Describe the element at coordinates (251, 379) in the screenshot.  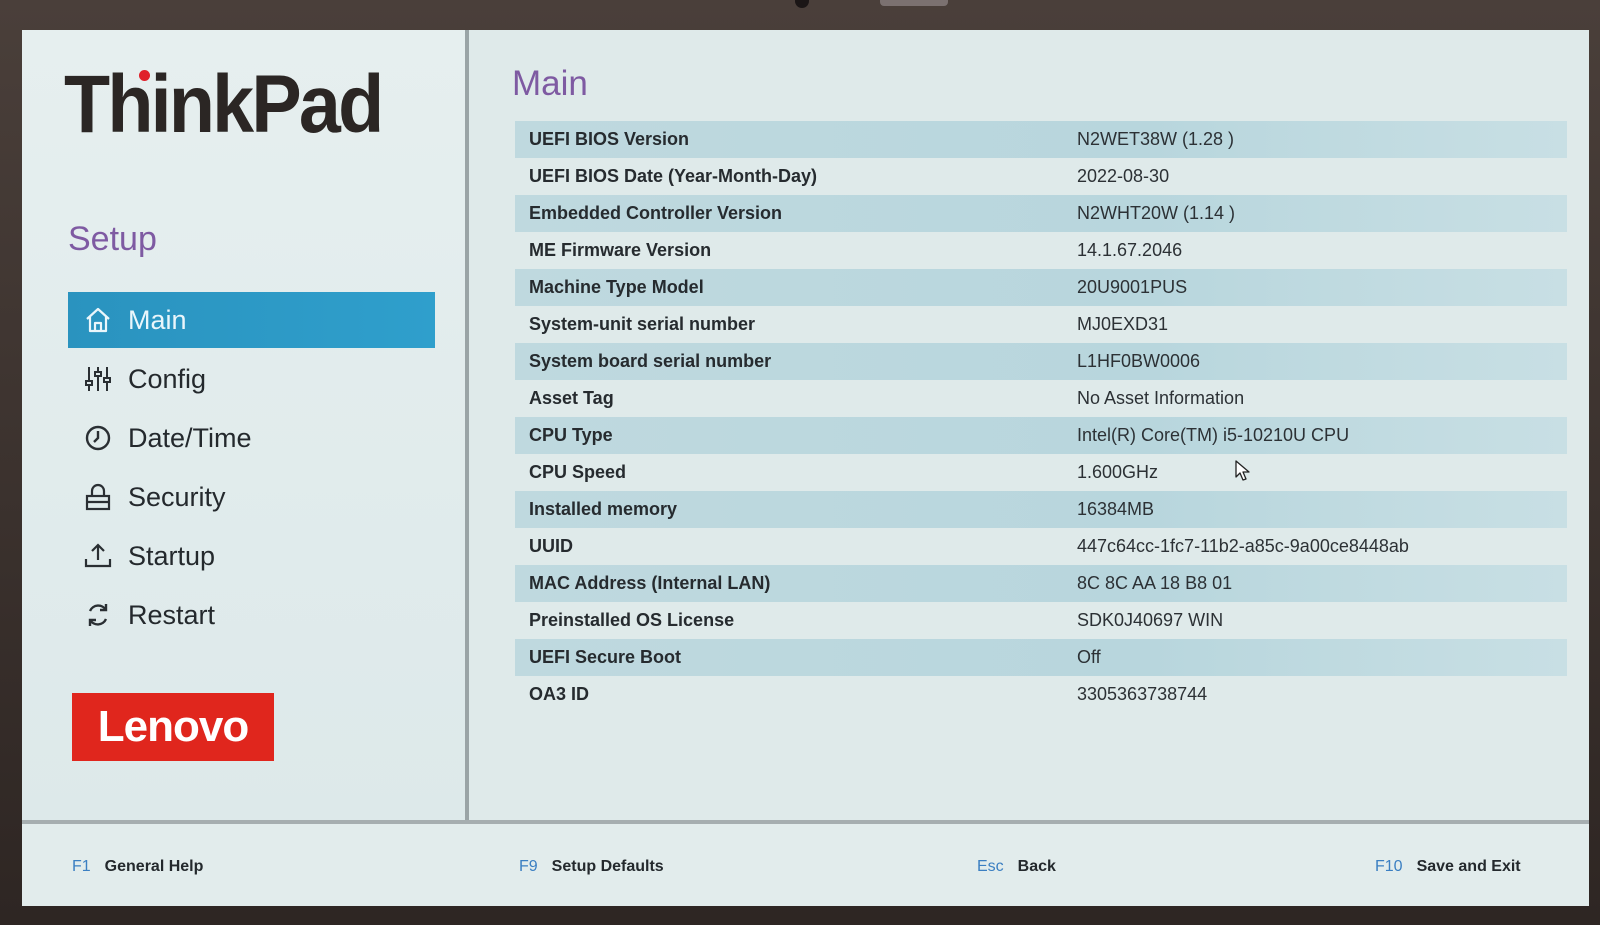
I see `sidebar-item-config: Config` at that location.